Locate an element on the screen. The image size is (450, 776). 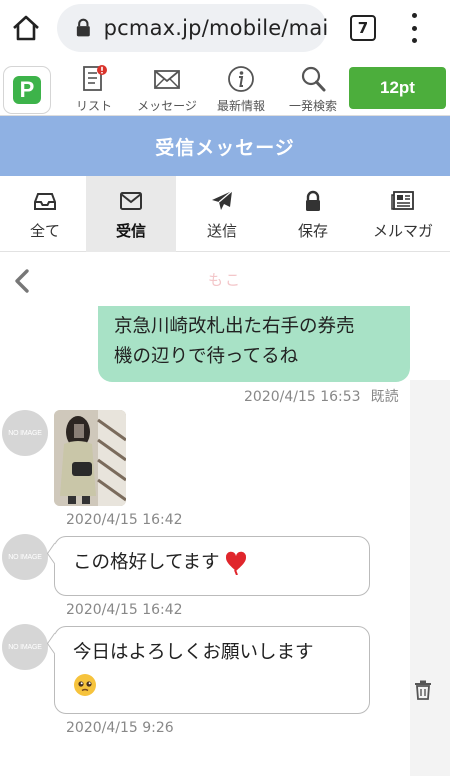
nav-label-message: メッセージ is located at coordinates (167, 106).